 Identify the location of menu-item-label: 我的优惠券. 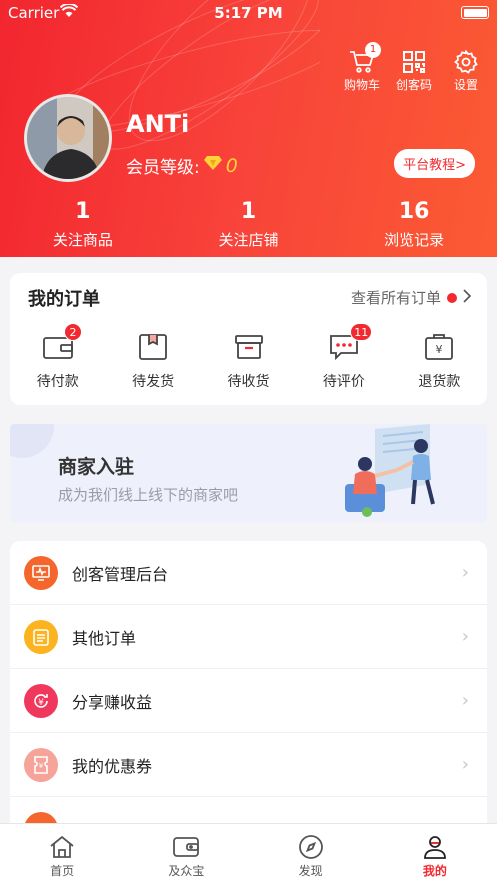
(112, 766).